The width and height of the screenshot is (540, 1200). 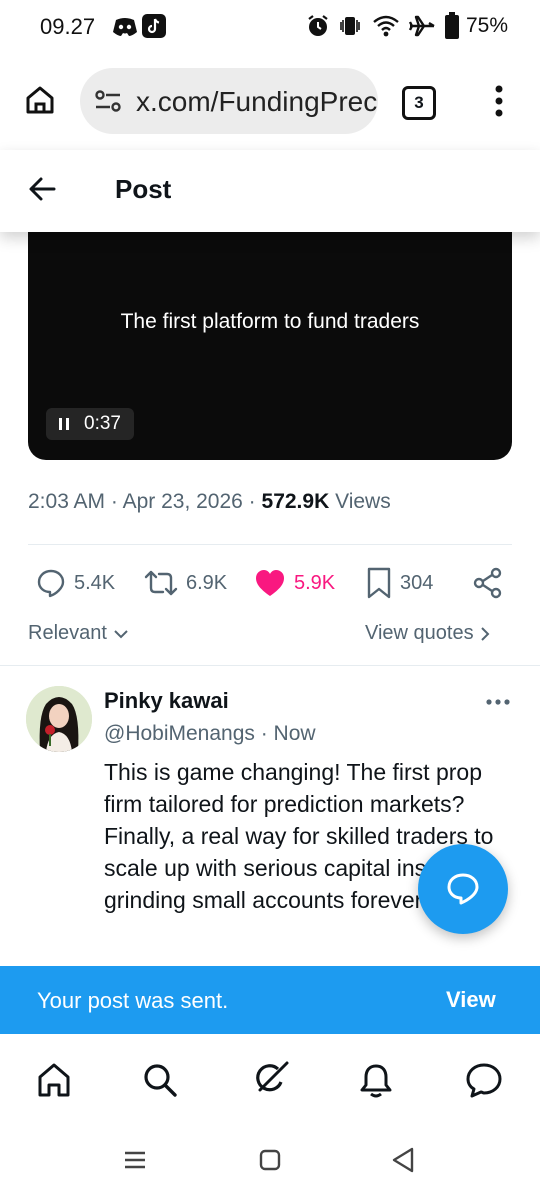 I want to click on view-quotes-link: View quotes, so click(x=428, y=633).